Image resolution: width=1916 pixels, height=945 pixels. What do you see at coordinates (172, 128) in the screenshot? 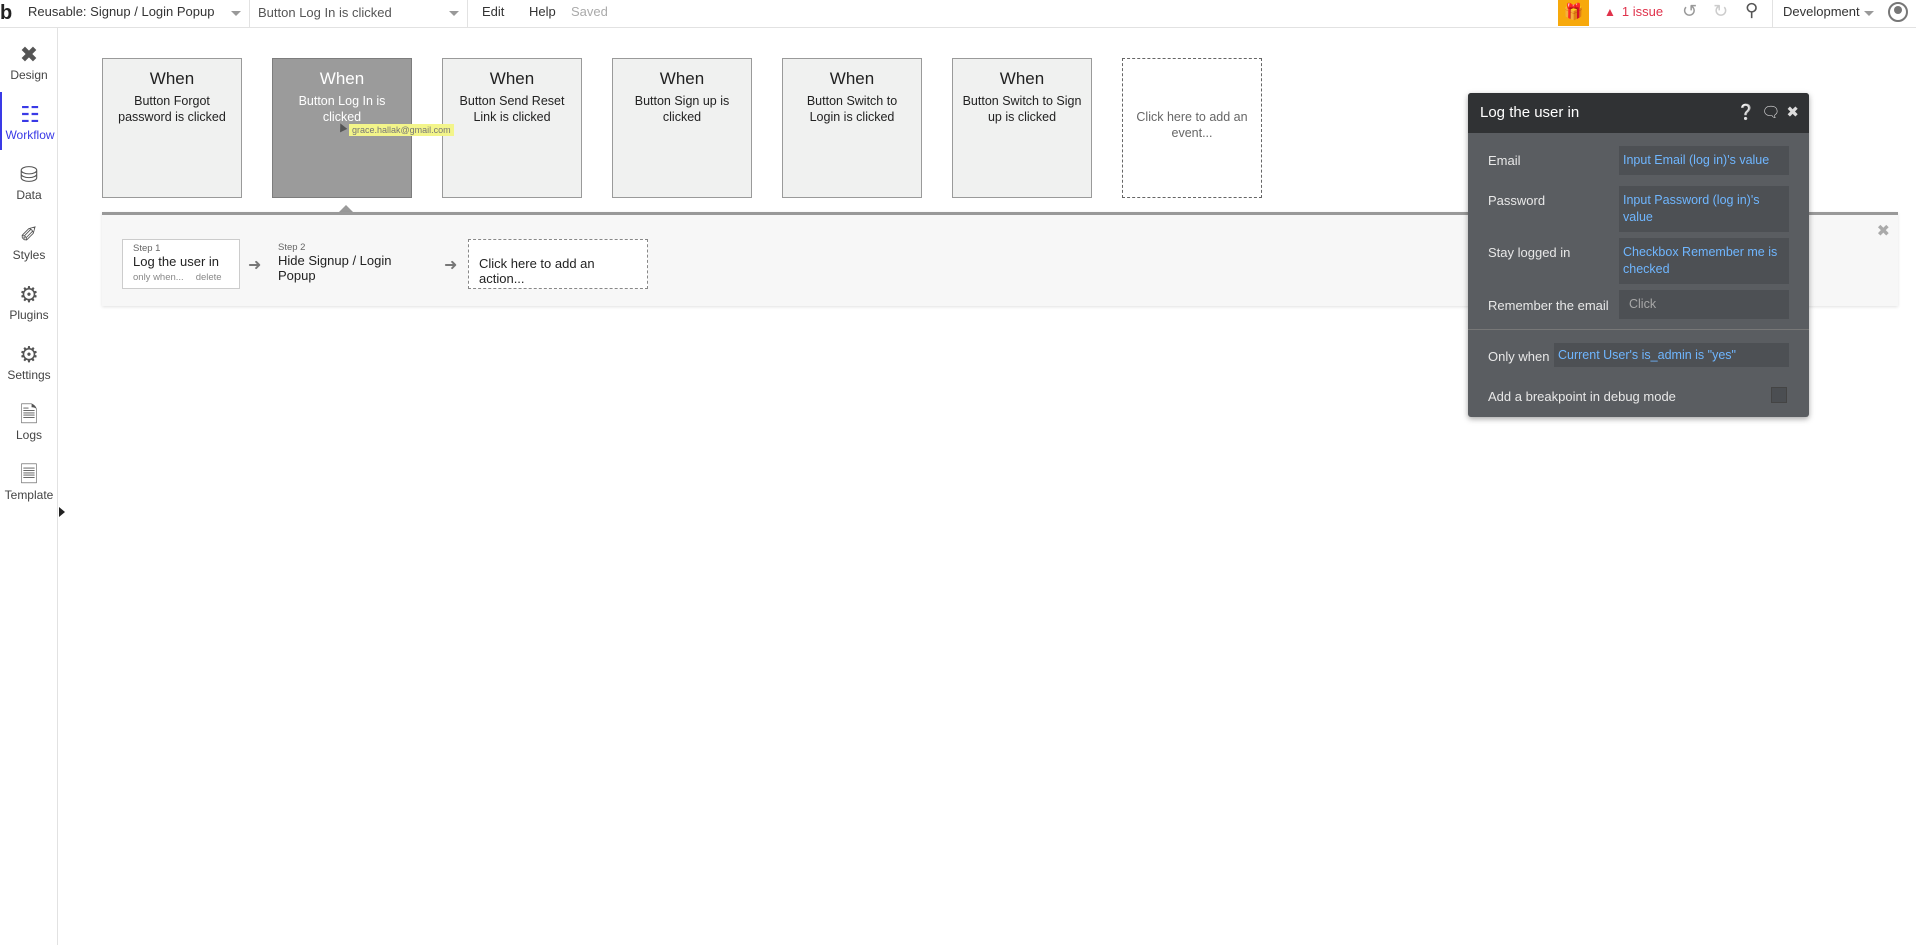
I see `event-card: When Button Forgot password is clicked` at bounding box center [172, 128].